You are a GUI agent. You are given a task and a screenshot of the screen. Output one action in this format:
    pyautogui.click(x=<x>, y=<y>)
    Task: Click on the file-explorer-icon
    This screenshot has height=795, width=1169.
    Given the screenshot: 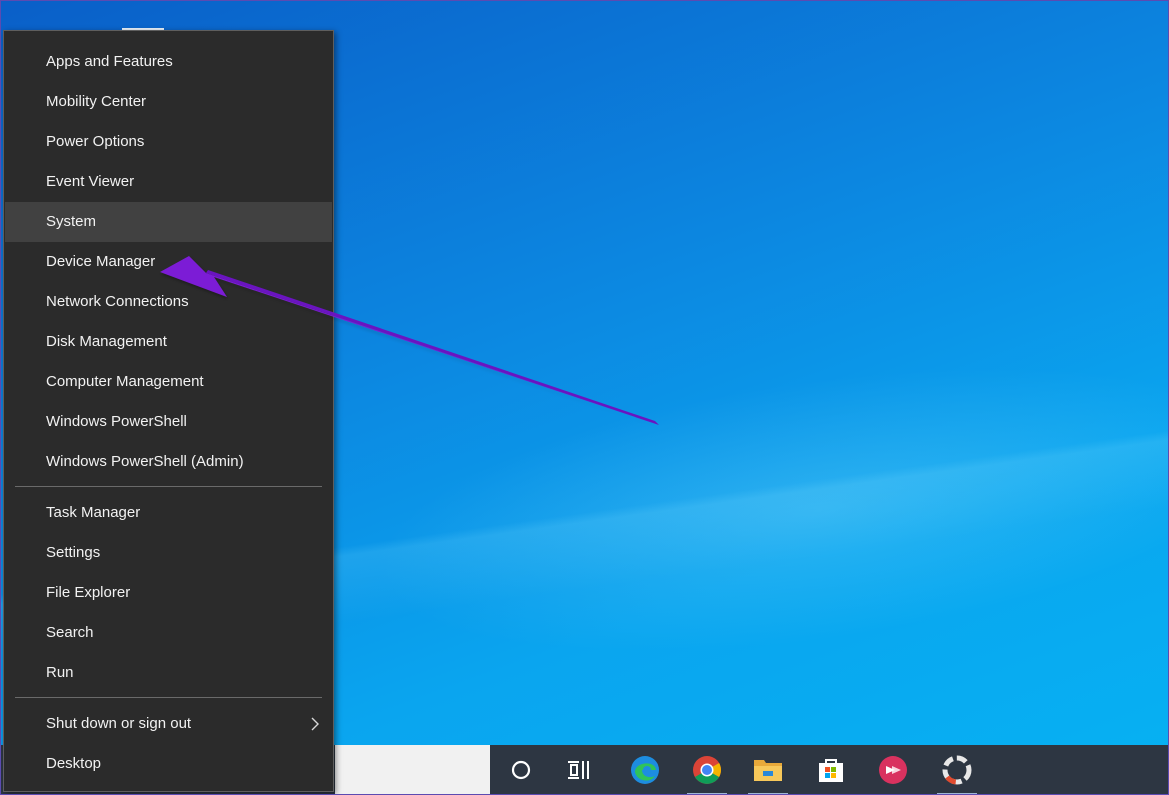 What is the action you would take?
    pyautogui.click(x=768, y=770)
    